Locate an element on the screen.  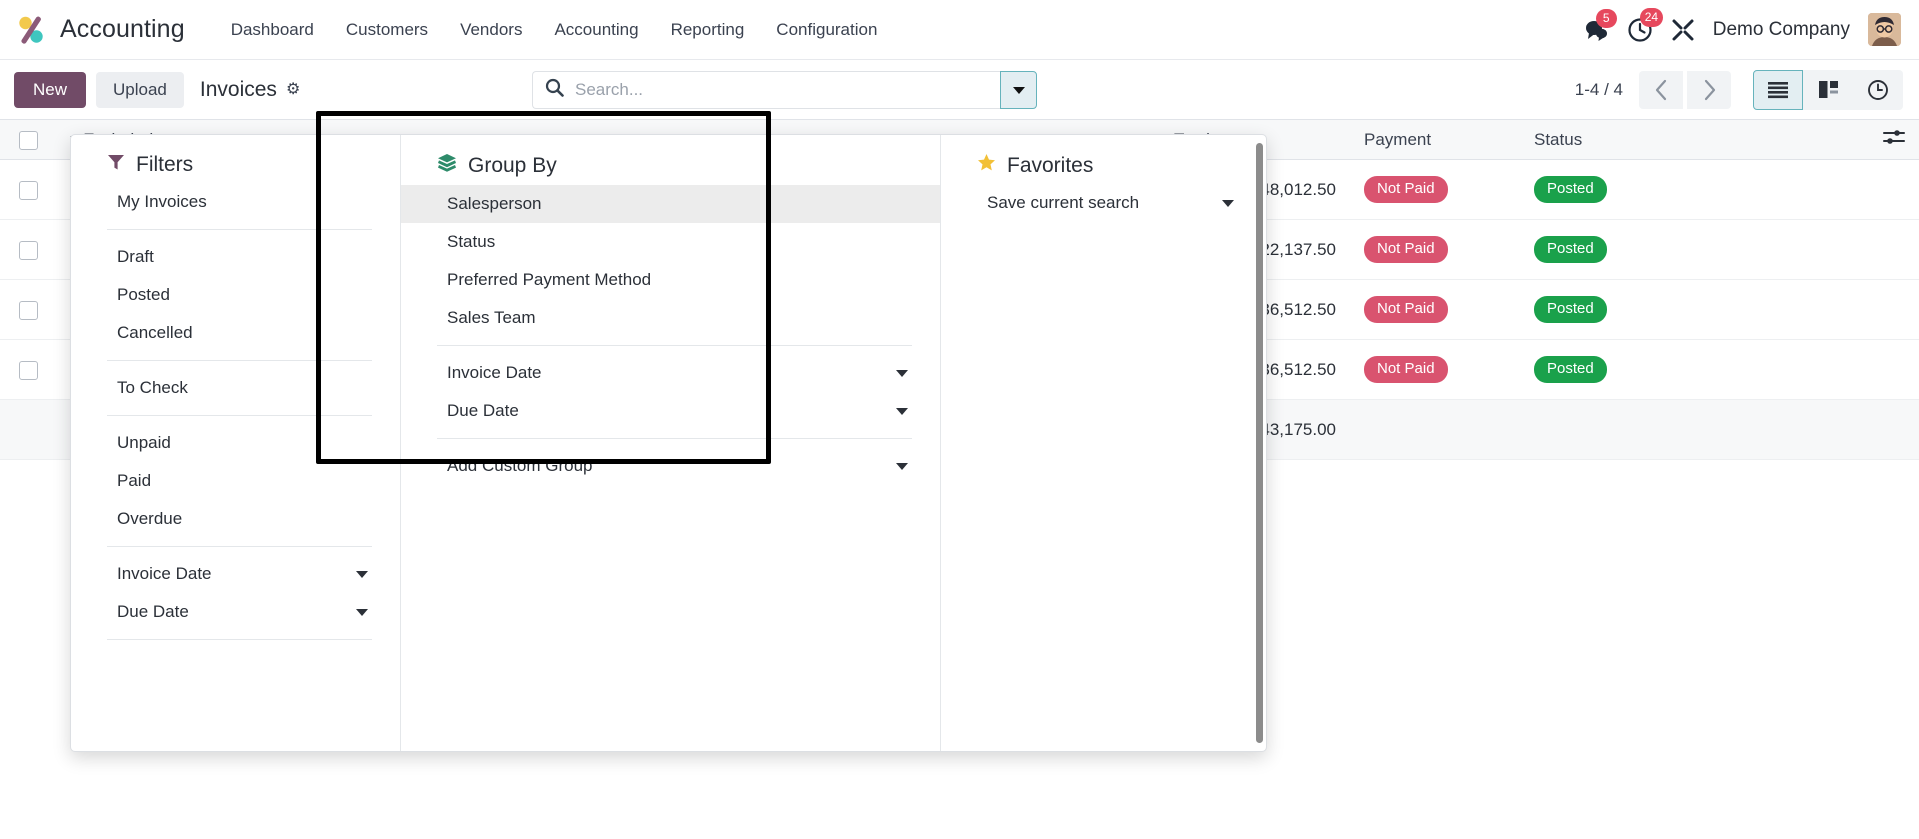
select-all-checkbox is located at coordinates (28, 140).